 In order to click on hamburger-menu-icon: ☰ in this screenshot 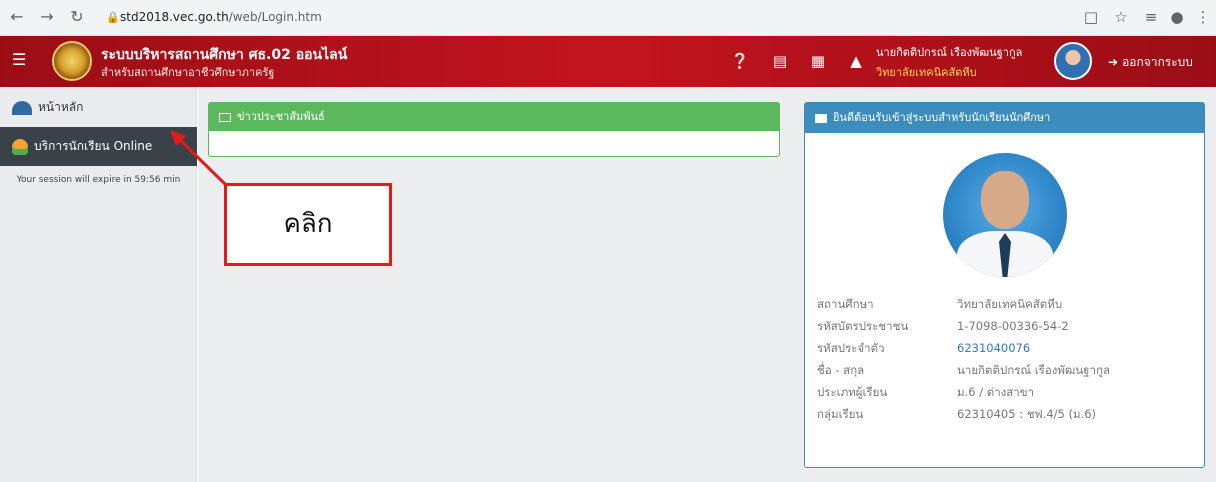, I will do `click(20, 60)`.